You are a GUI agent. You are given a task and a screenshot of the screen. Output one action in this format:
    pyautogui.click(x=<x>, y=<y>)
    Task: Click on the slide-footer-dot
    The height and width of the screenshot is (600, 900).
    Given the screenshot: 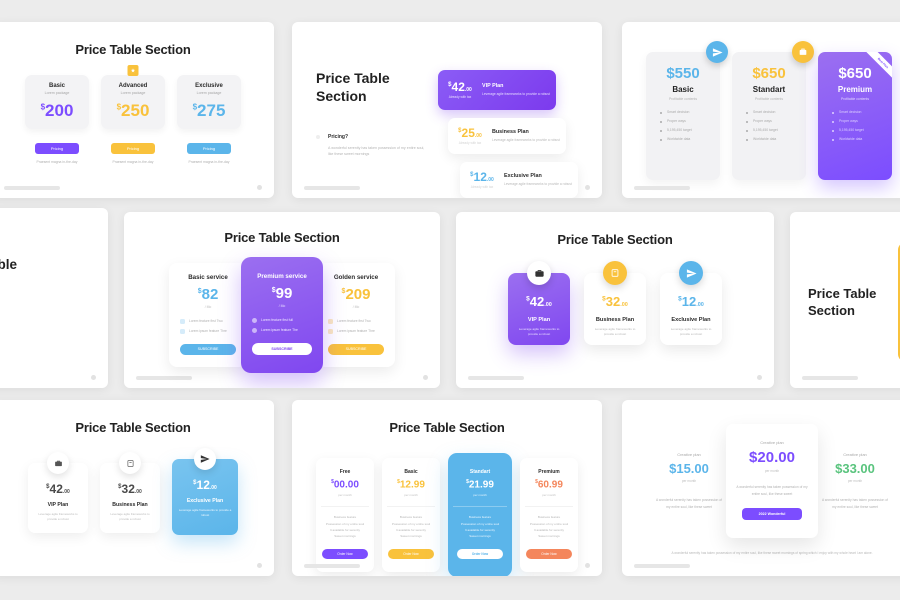 What is the action you would take?
    pyautogui.click(x=259, y=565)
    